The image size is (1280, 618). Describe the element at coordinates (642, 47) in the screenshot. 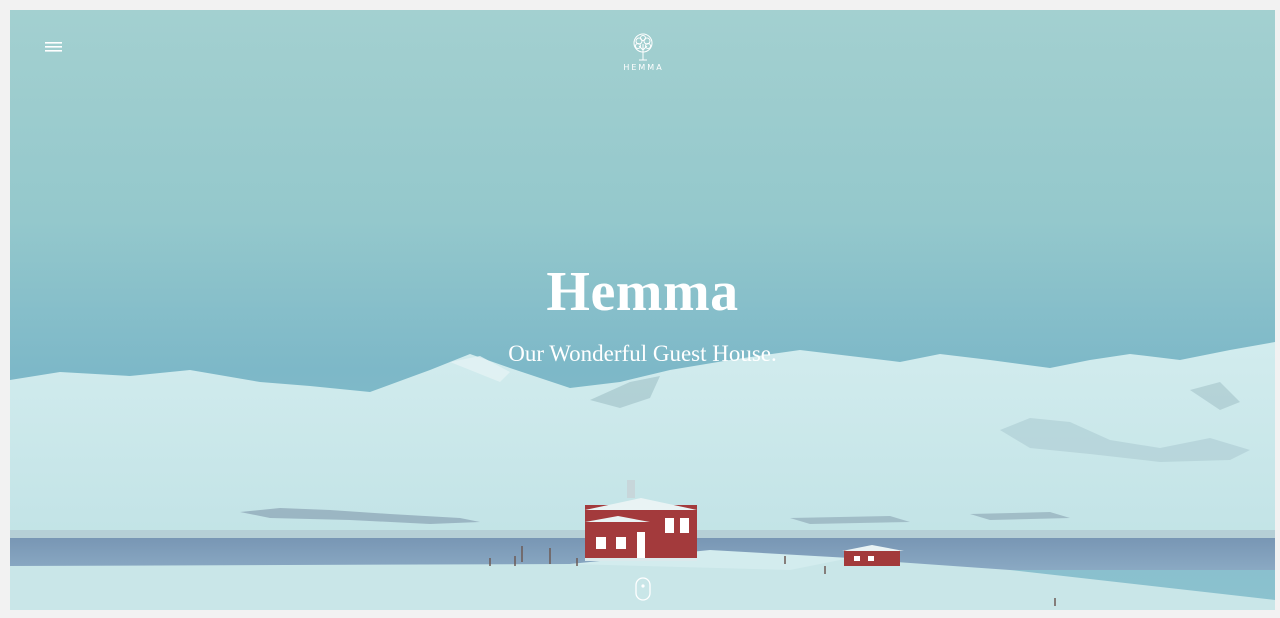

I see `tree-icon` at that location.